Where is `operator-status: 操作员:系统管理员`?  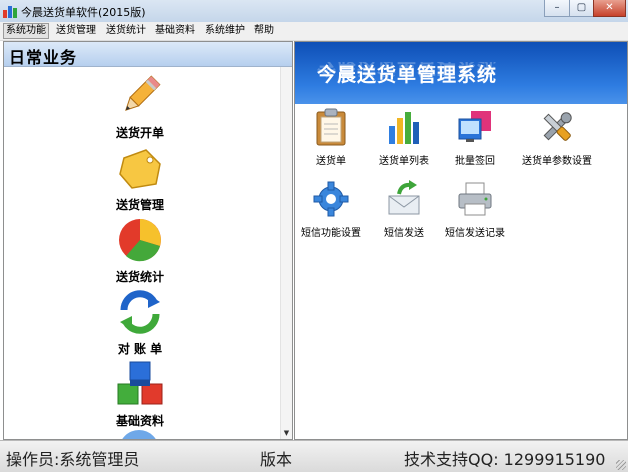
operator-status: 操作员:系统管理员 is located at coordinates (73, 459).